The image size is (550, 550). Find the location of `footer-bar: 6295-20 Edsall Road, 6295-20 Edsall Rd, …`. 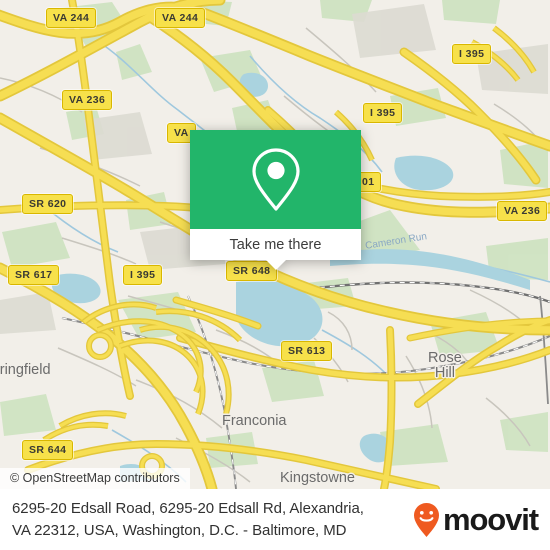

footer-bar: 6295-20 Edsall Road, 6295-20 Edsall Rd, … is located at coordinates (275, 519).